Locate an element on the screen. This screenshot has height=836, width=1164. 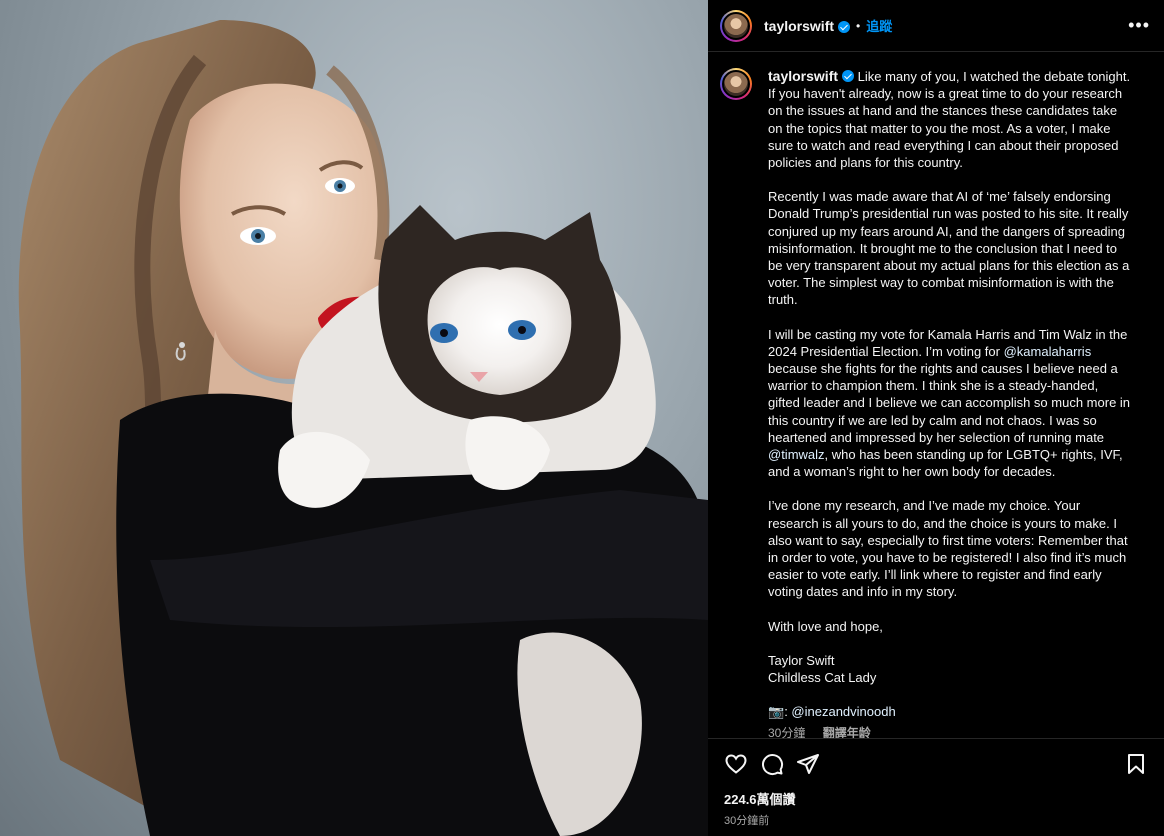
more-options-icon: ••• is located at coordinates (1139, 25).